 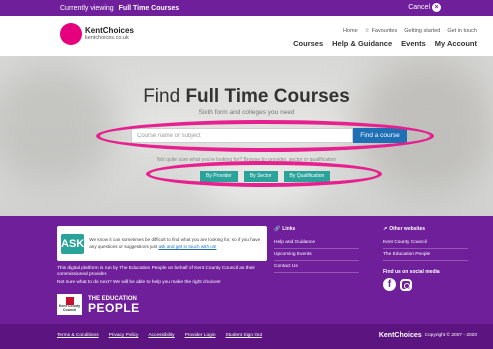 What do you see at coordinates (260, 176) in the screenshot?
I see `by-sector-button: By Sector` at bounding box center [260, 176].